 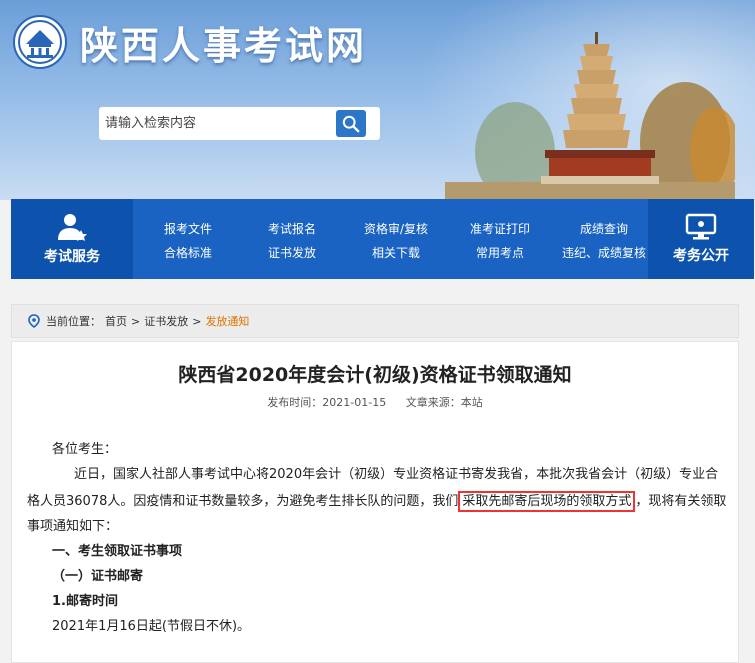 I want to click on search-button, so click(x=351, y=123).